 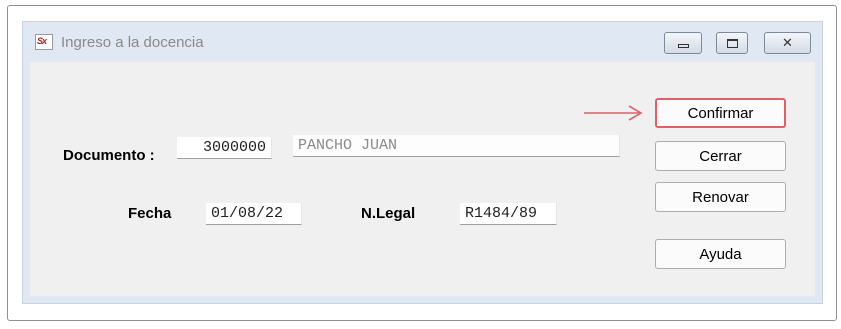 I want to click on cerrar-button: Cerrar, so click(x=720, y=156).